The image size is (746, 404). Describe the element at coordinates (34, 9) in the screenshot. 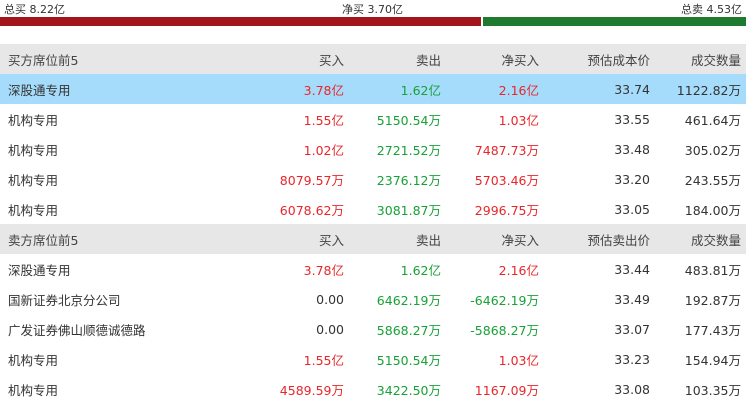

I see `total-buy-label: 总买 8.22亿` at that location.